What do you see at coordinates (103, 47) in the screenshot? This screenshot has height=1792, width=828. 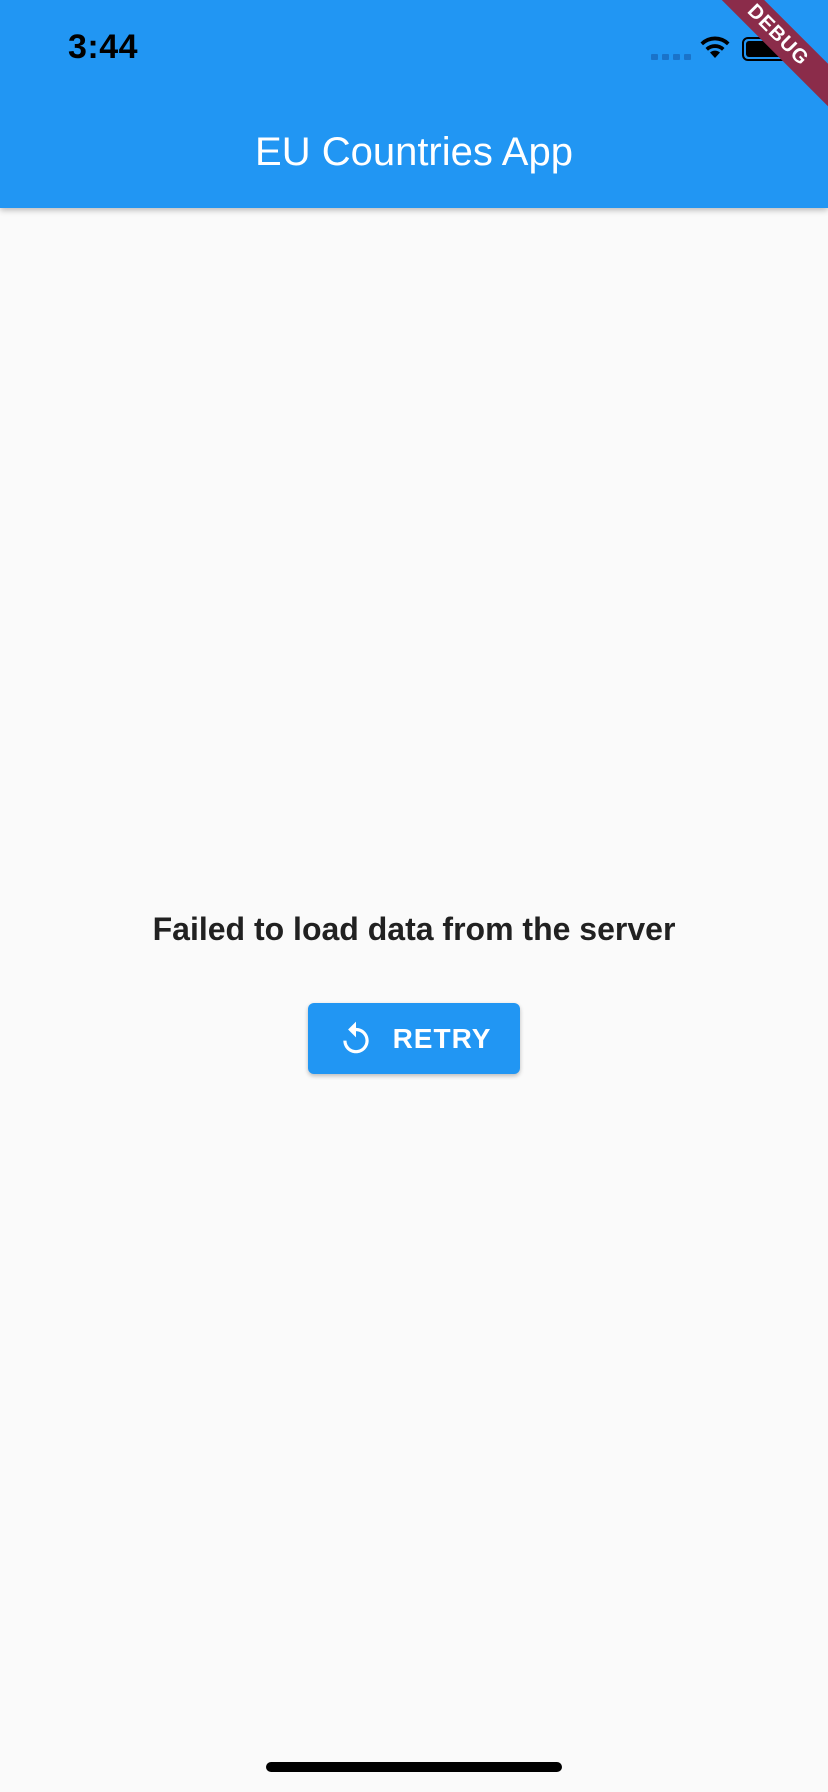 I see `status-time: 3:44` at bounding box center [103, 47].